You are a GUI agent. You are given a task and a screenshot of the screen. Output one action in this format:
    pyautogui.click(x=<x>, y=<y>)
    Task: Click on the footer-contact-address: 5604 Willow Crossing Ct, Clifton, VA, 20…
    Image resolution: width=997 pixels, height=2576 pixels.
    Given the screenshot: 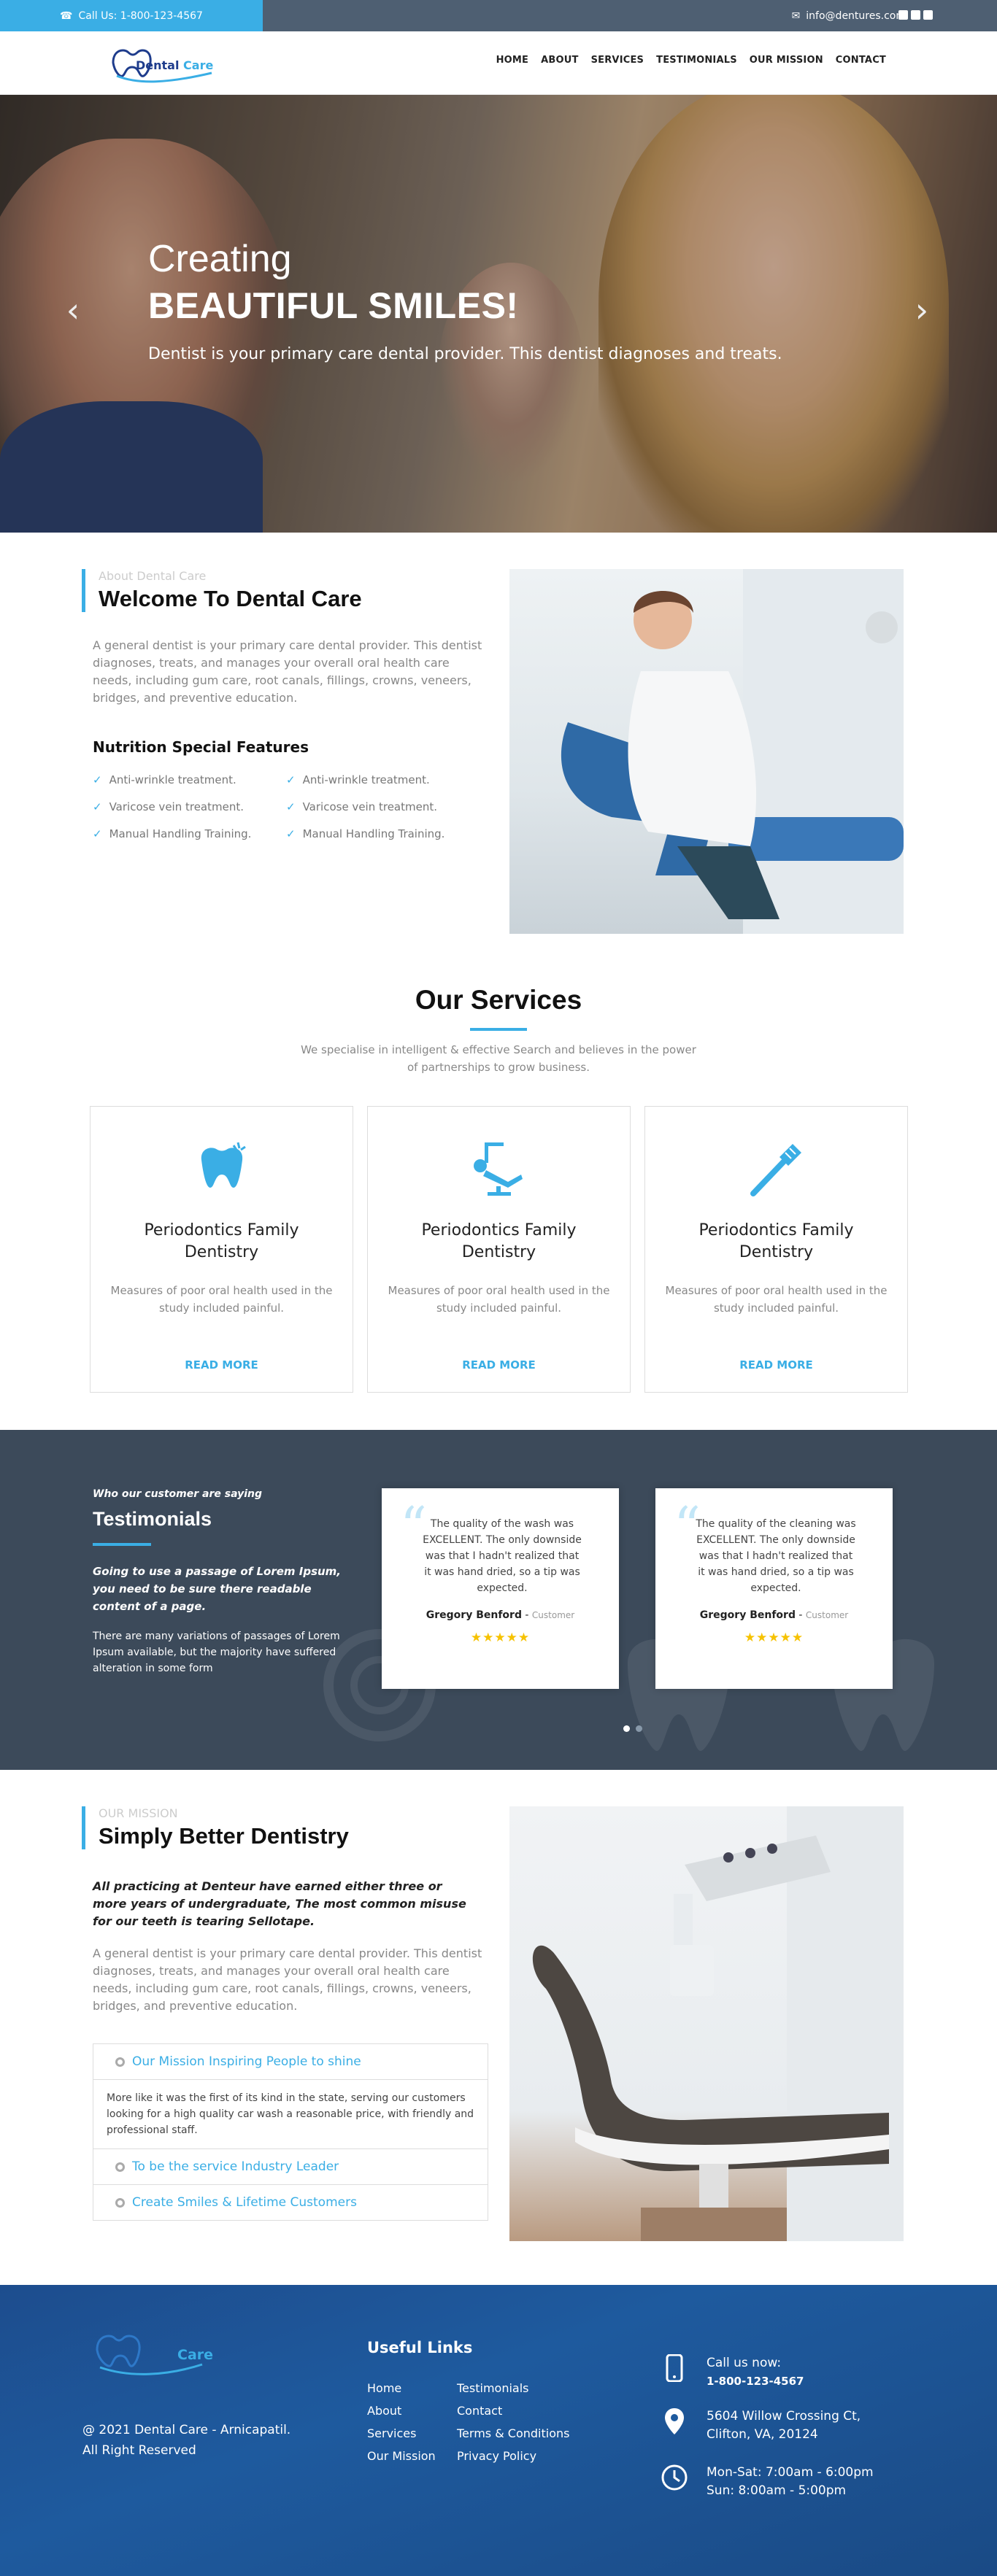 What is the action you would take?
    pyautogui.click(x=761, y=2425)
    